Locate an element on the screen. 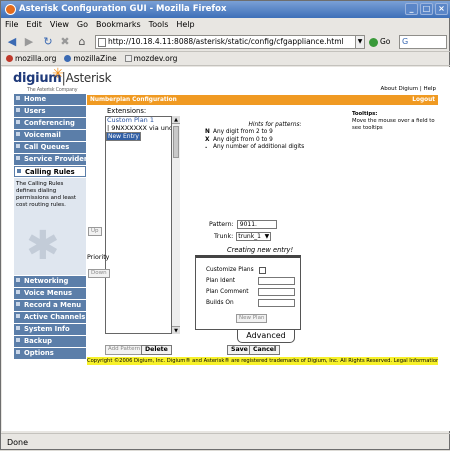 This screenshot has height=451, width=450. bookmark-mozilla-org: mozilla.org is located at coordinates (31, 58).